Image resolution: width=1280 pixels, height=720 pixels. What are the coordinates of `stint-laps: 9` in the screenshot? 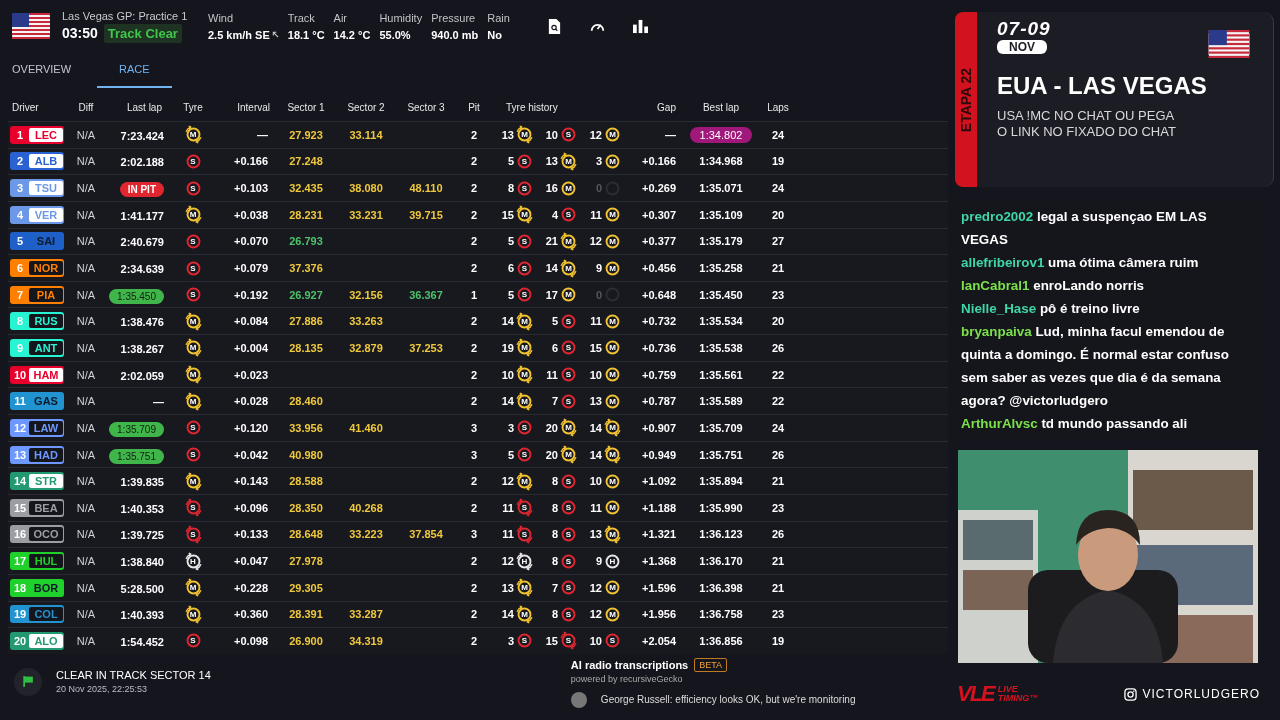 It's located at (598, 561).